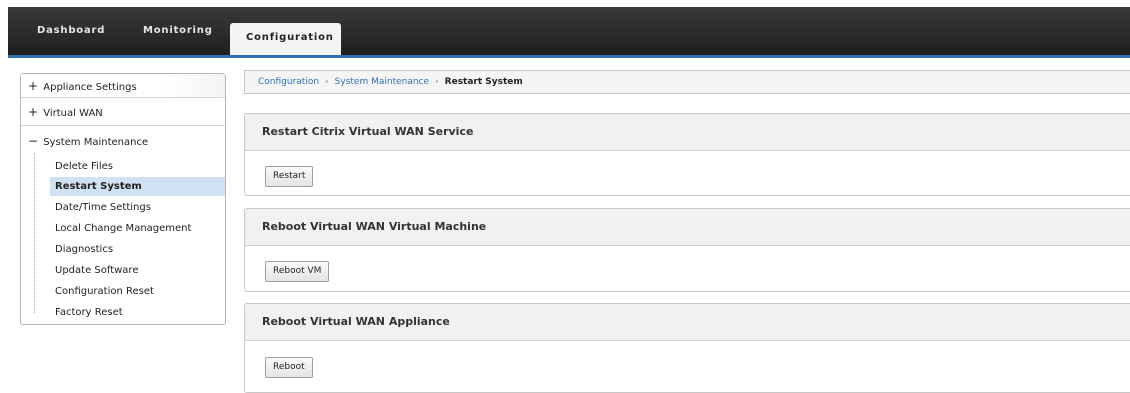 This screenshot has height=393, width=1130. Describe the element at coordinates (138, 166) in the screenshot. I see `sidebar-item-delete-files: Delete Files` at that location.